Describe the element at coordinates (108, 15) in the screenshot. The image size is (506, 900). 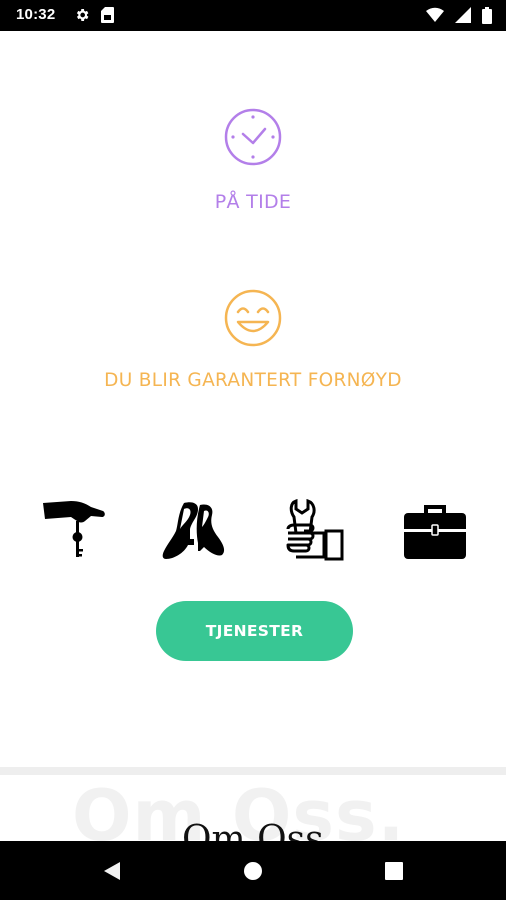
I see `sim-card-icon` at that location.